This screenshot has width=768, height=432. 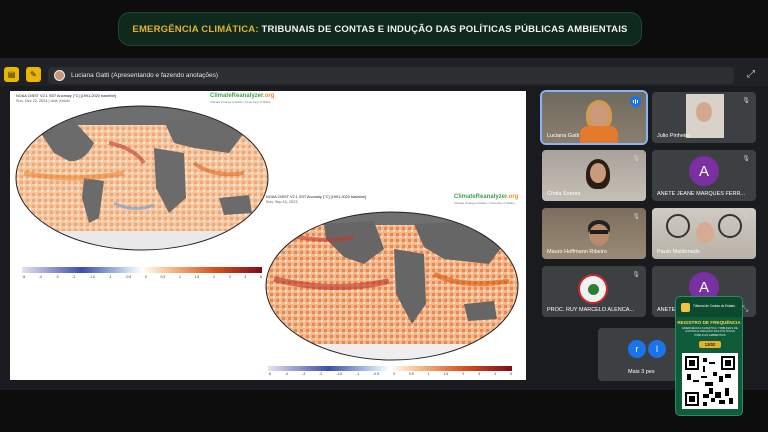 I want to click on cert-date: 13/02, so click(x=710, y=344).